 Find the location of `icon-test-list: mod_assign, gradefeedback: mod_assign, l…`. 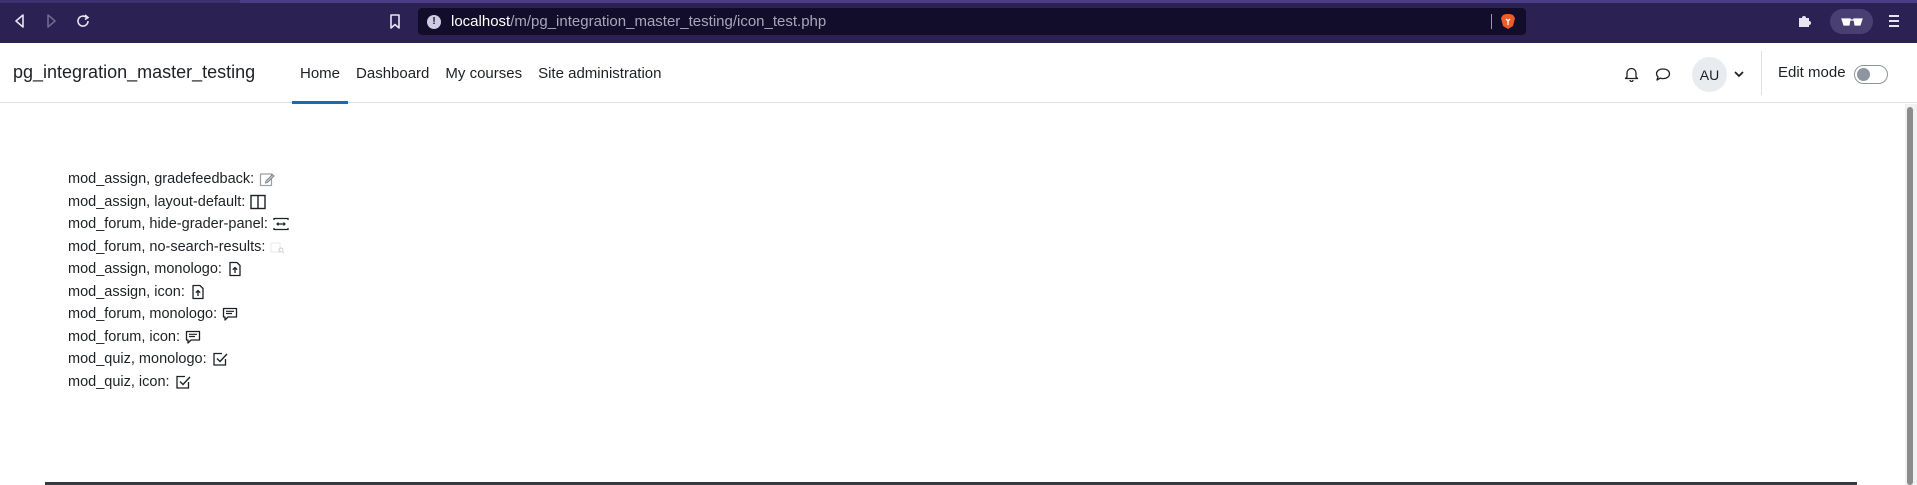

icon-test-list: mod_assign, gradefeedback: mod_assign, l… is located at coordinates (179, 280).